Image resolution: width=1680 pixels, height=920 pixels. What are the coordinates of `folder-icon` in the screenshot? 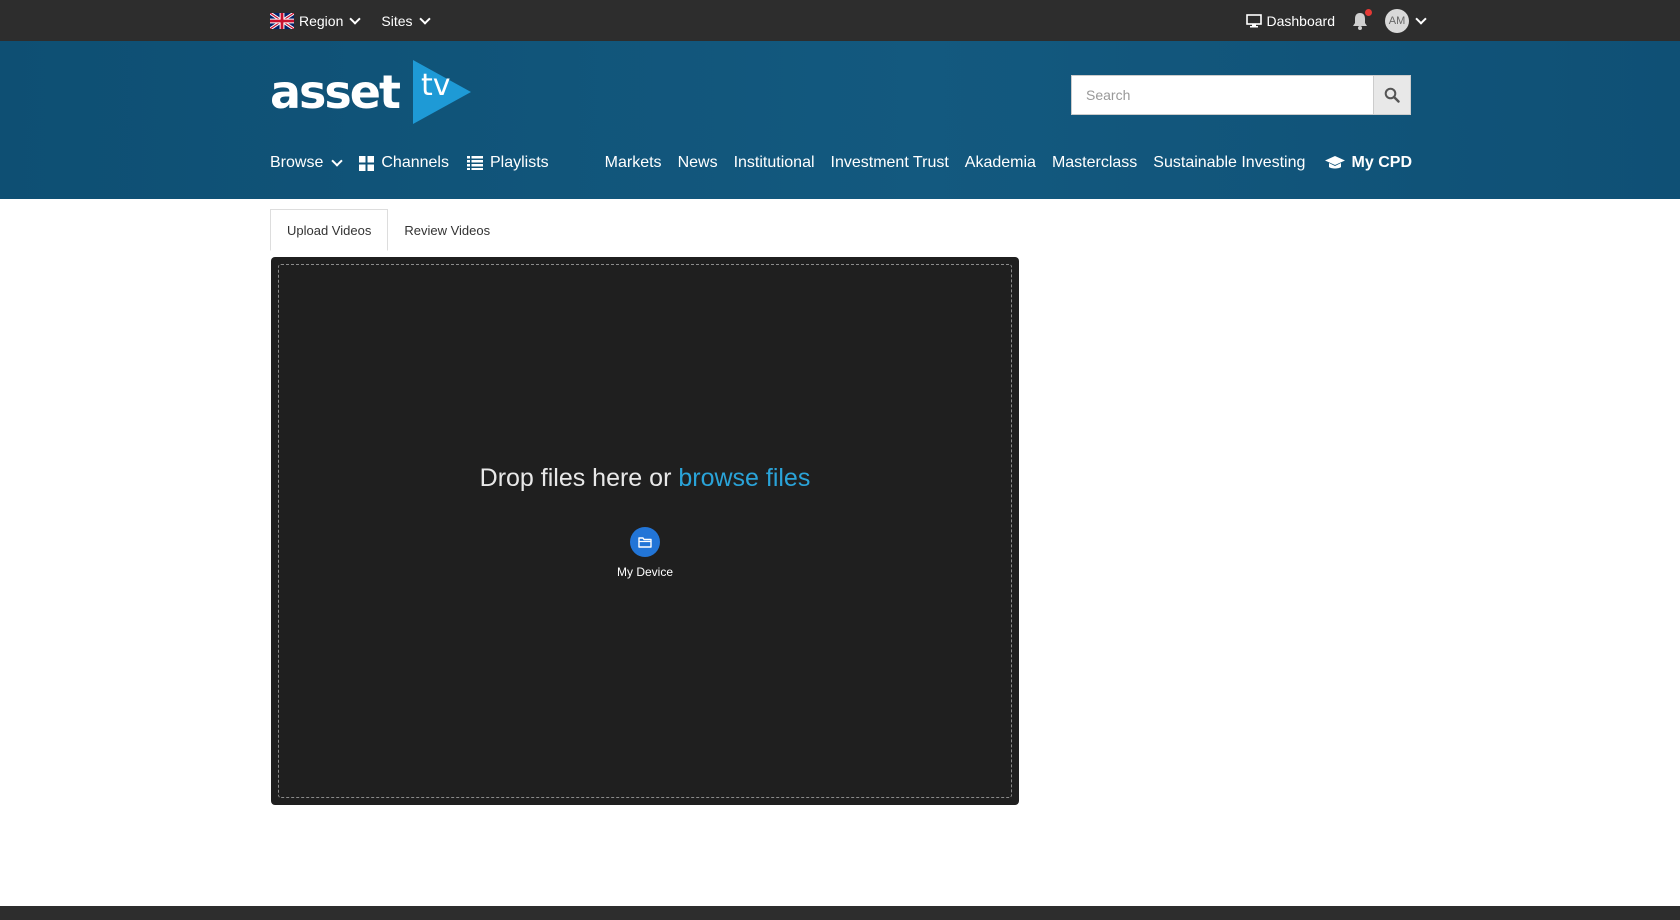 It's located at (645, 542).